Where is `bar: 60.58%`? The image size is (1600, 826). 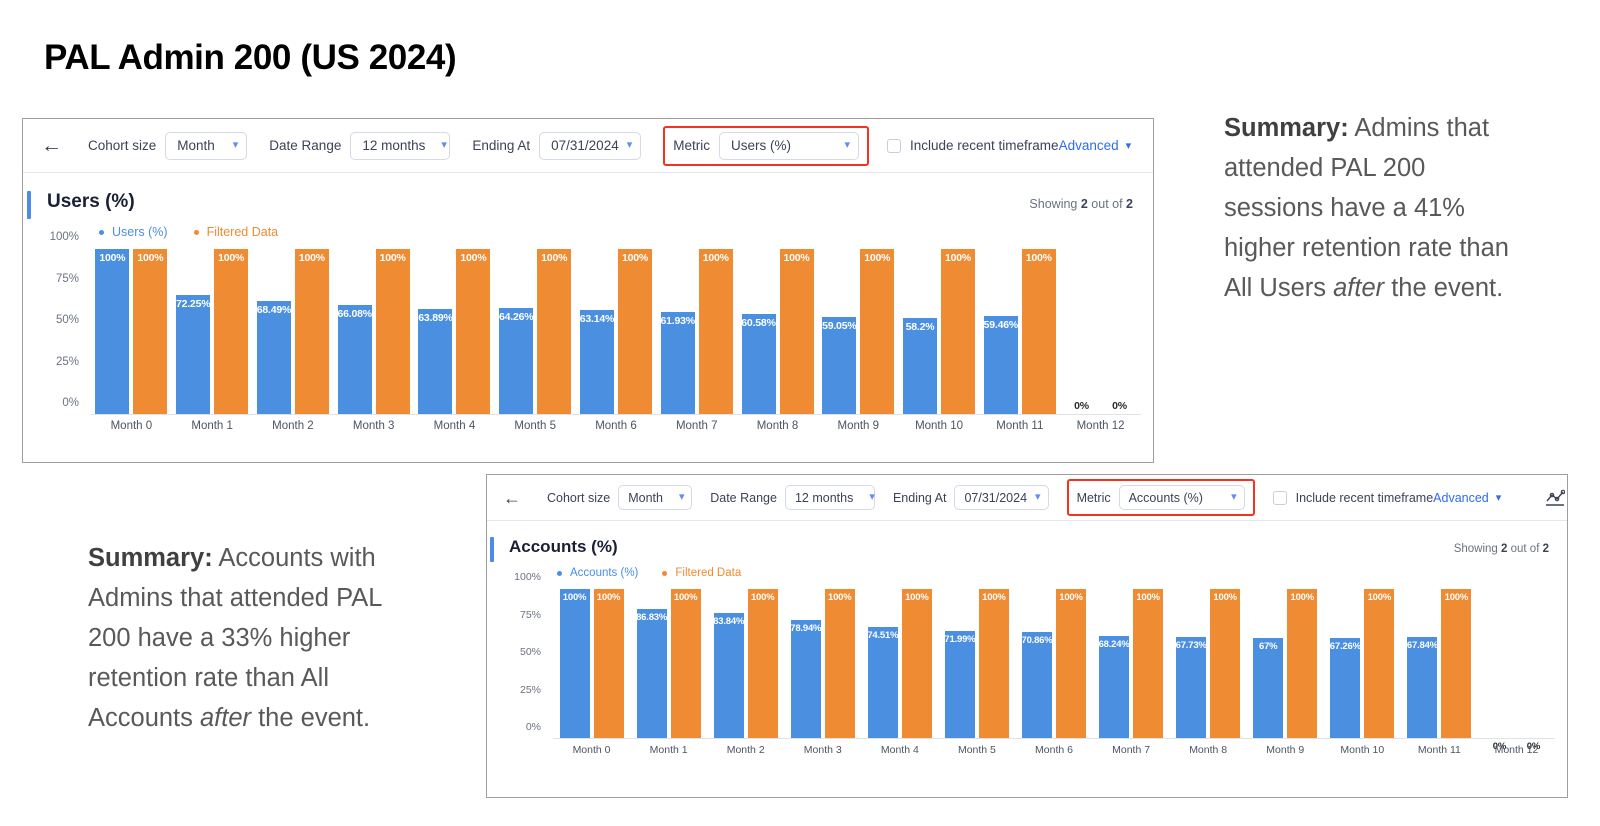 bar: 60.58% is located at coordinates (758, 364).